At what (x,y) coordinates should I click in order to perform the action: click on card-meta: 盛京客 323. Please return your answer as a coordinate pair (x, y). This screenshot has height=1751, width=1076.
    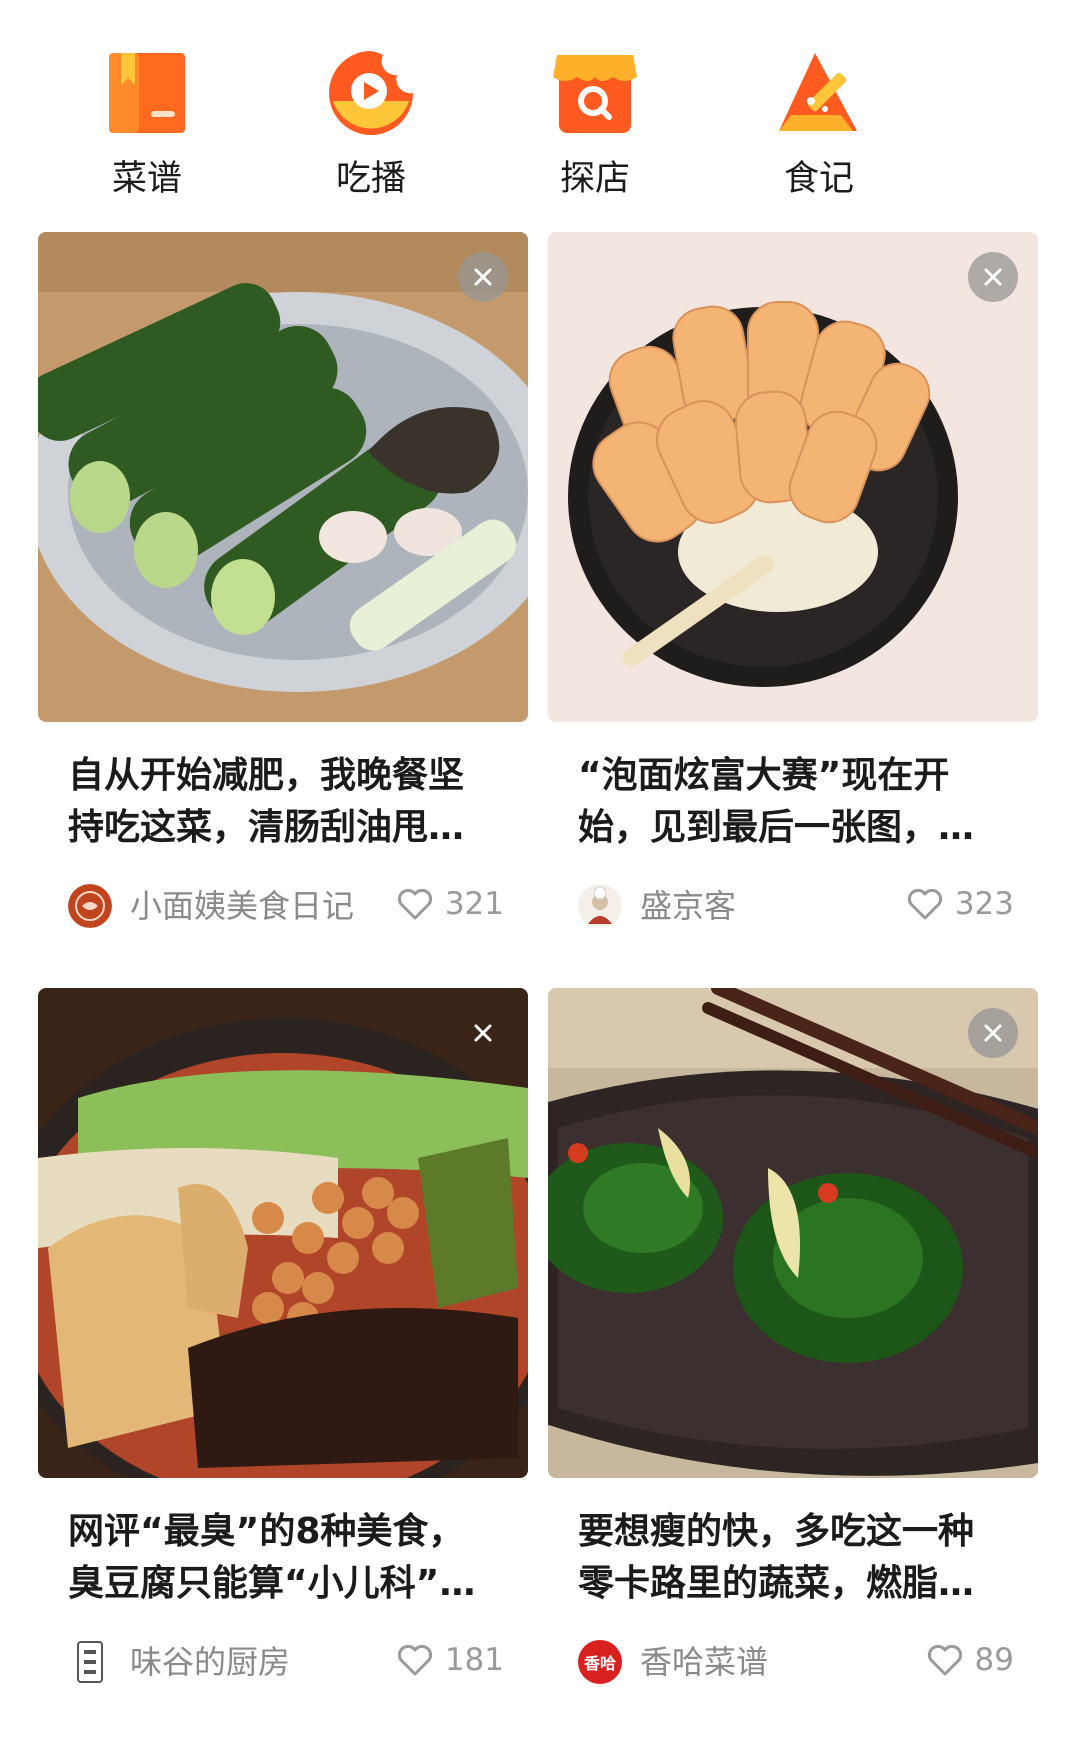
    Looking at the image, I should click on (793, 906).